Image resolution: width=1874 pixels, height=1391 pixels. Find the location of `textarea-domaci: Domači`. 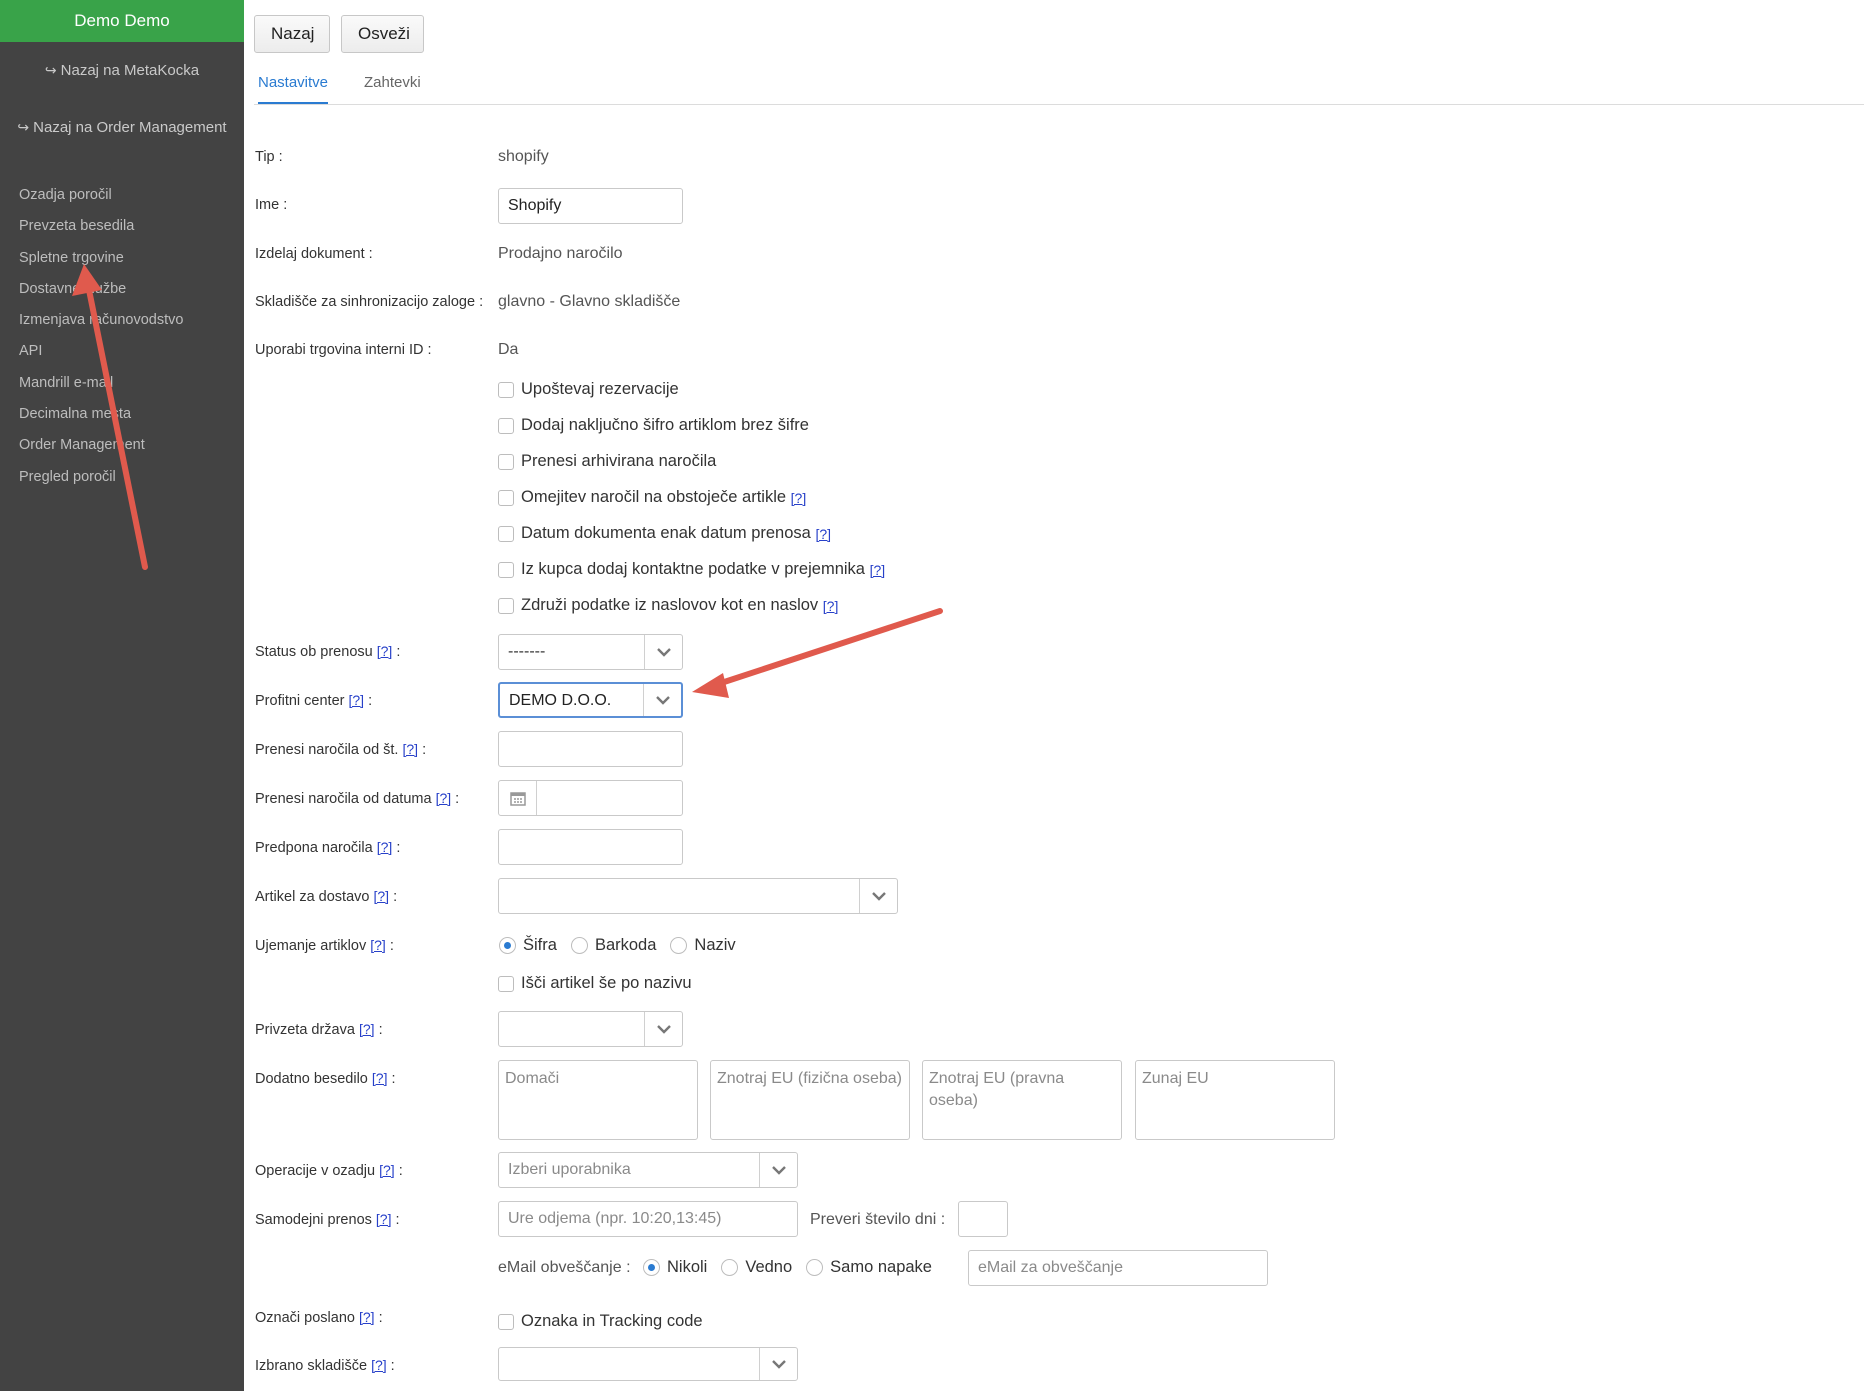

textarea-domaci: Domači is located at coordinates (598, 1100).